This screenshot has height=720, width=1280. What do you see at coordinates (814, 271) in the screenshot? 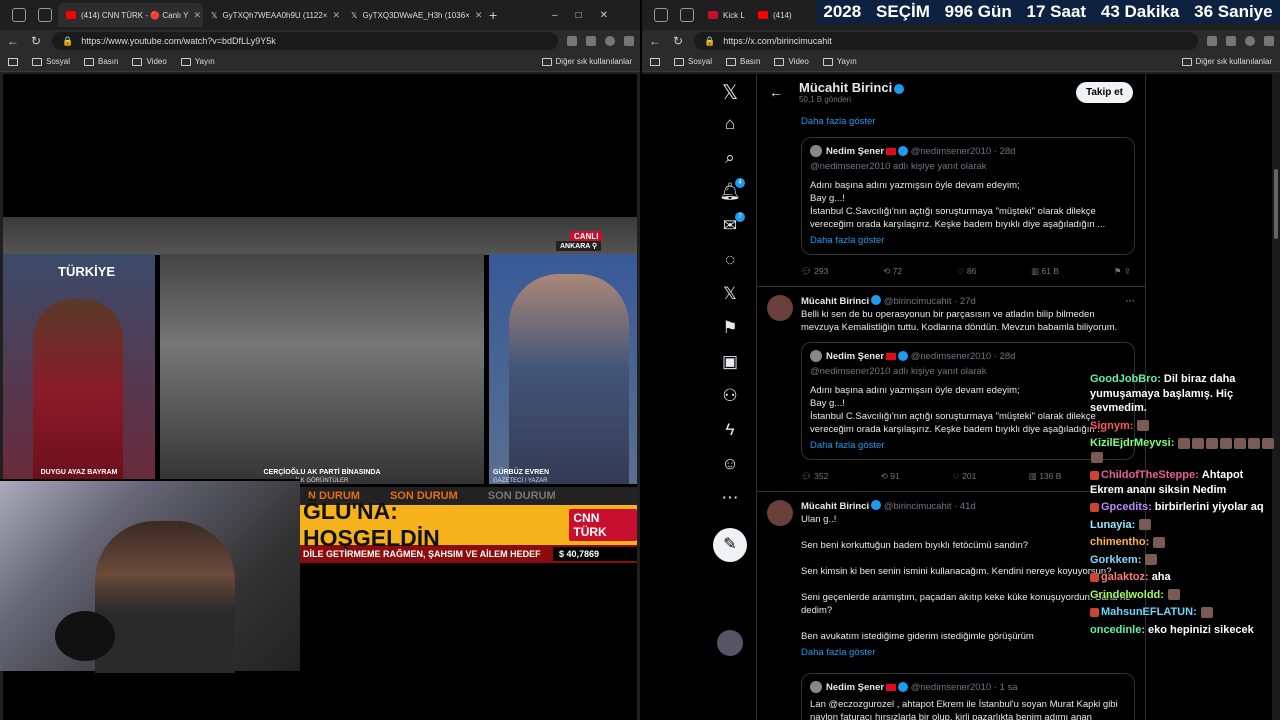
I see `reply-button: 💬︎ 293` at bounding box center [814, 271].